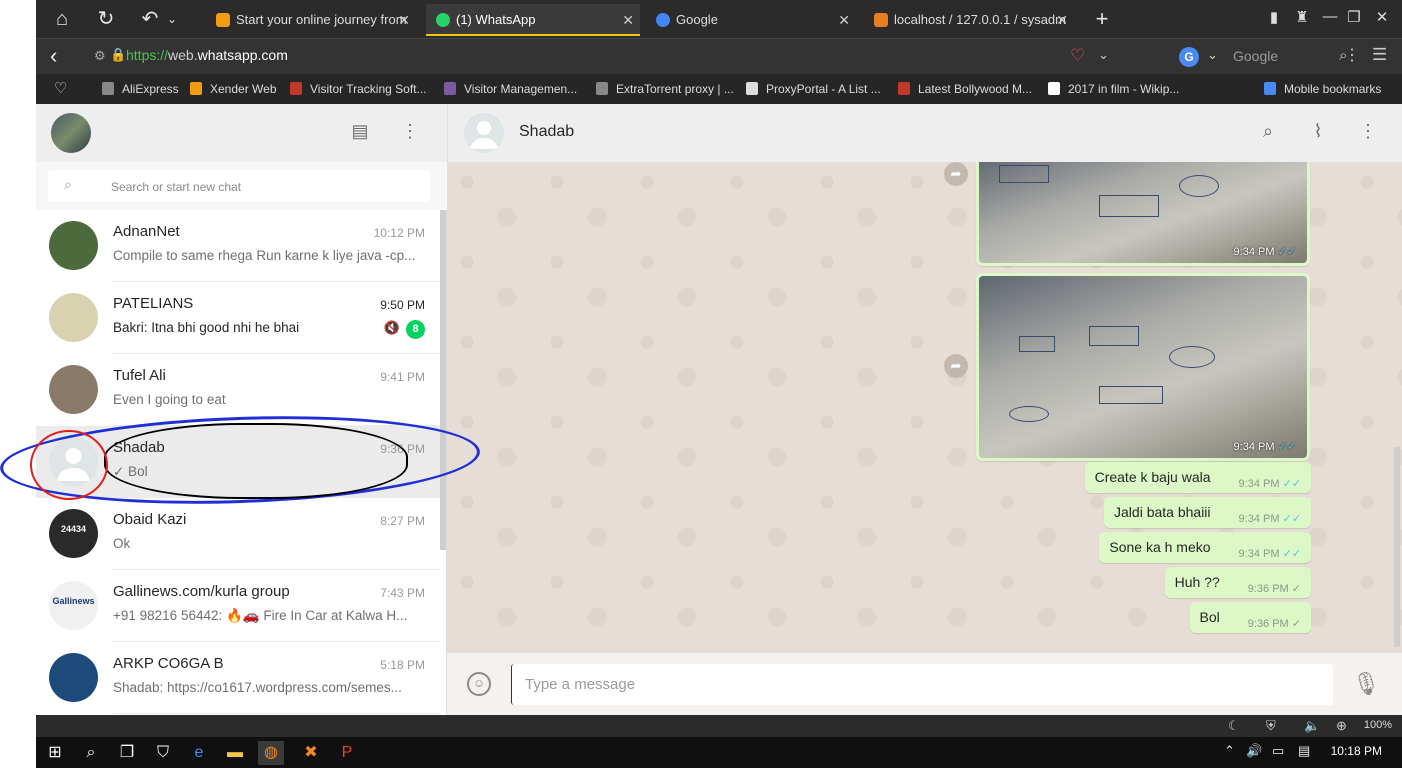 The image size is (1402, 768). Describe the element at coordinates (1379, 55) in the screenshot. I see `menu-icon: ☰` at that location.